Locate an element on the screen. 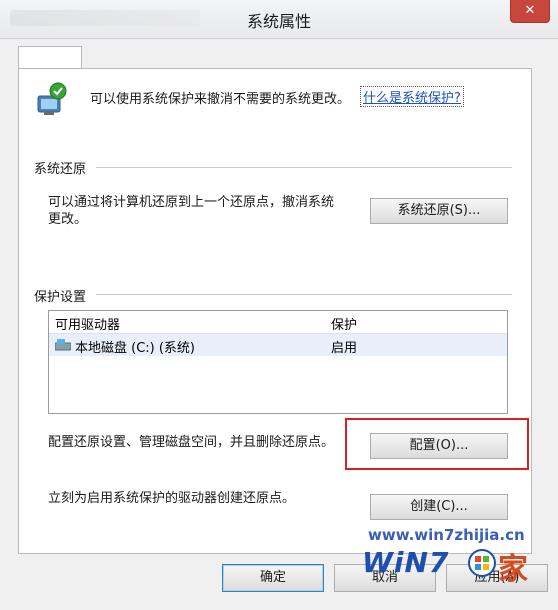 This screenshot has height=610, width=558. what-is-system-protection-link: 什么是系统保护? is located at coordinates (412, 96).